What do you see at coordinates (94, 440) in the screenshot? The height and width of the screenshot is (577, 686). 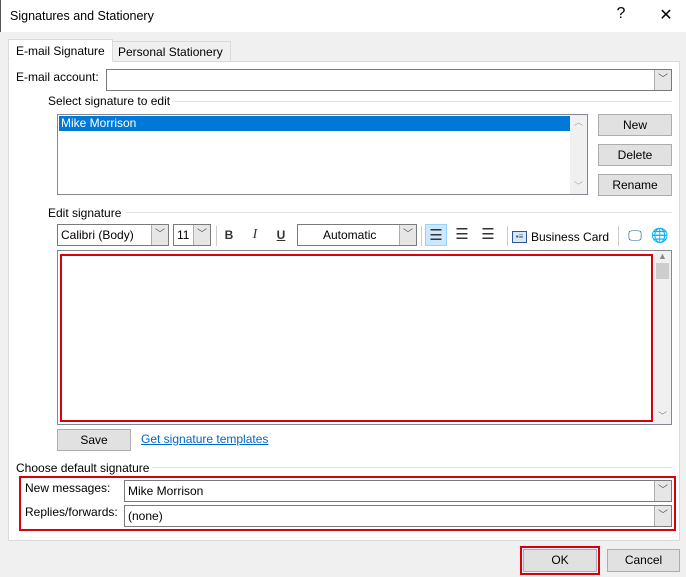 I see `save-button: Save` at bounding box center [94, 440].